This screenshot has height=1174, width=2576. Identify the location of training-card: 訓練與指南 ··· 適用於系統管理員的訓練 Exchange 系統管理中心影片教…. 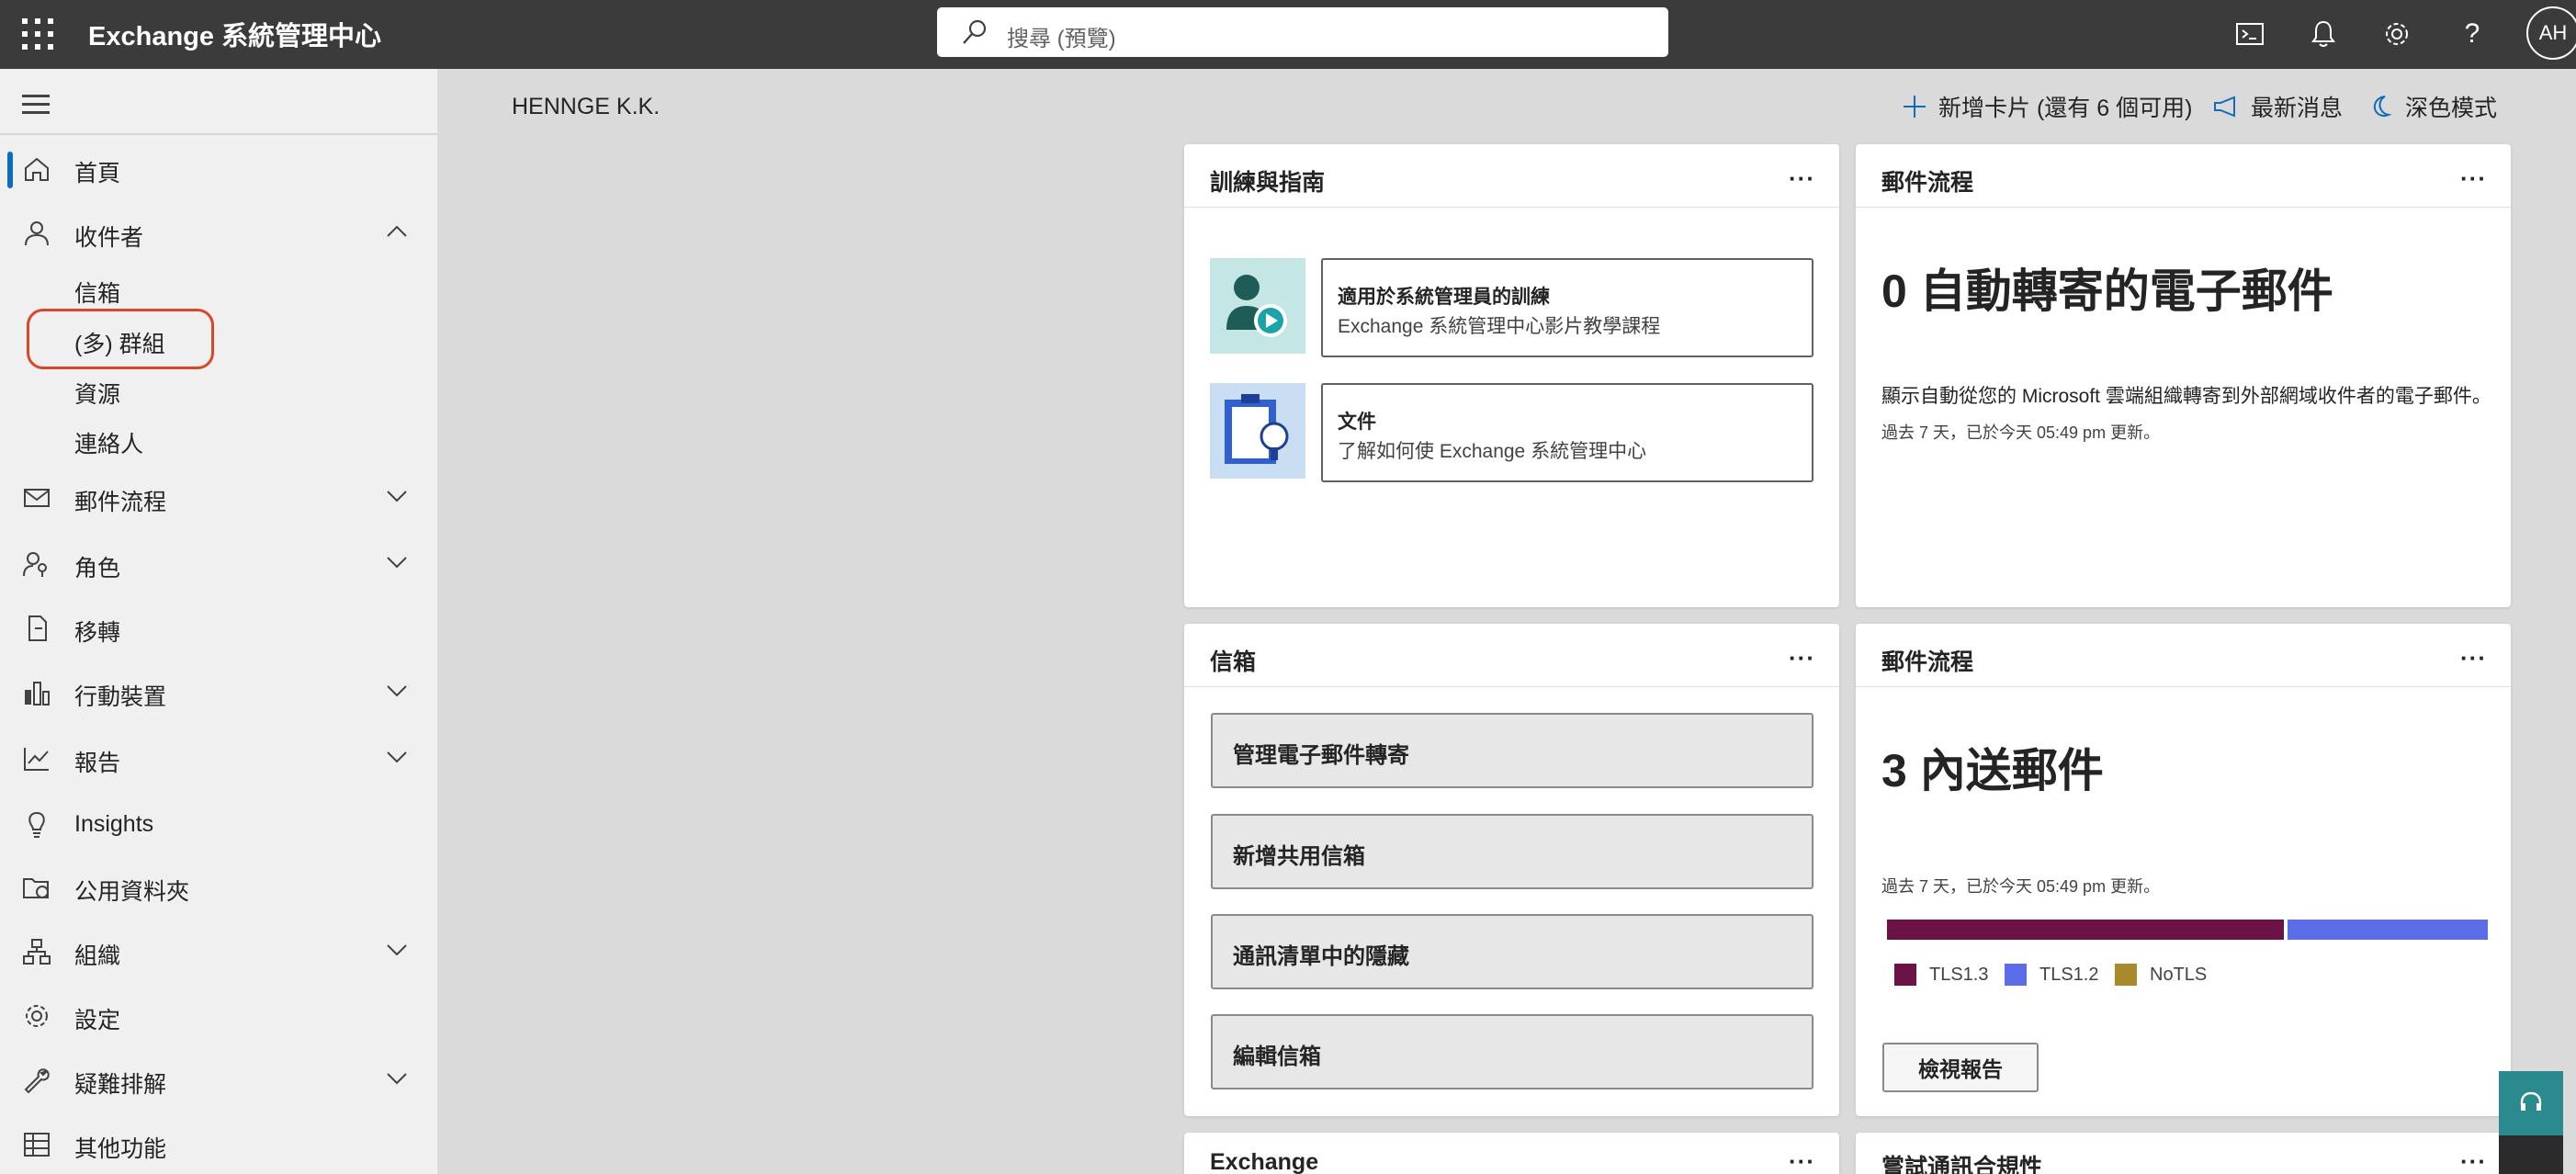
(1511, 376).